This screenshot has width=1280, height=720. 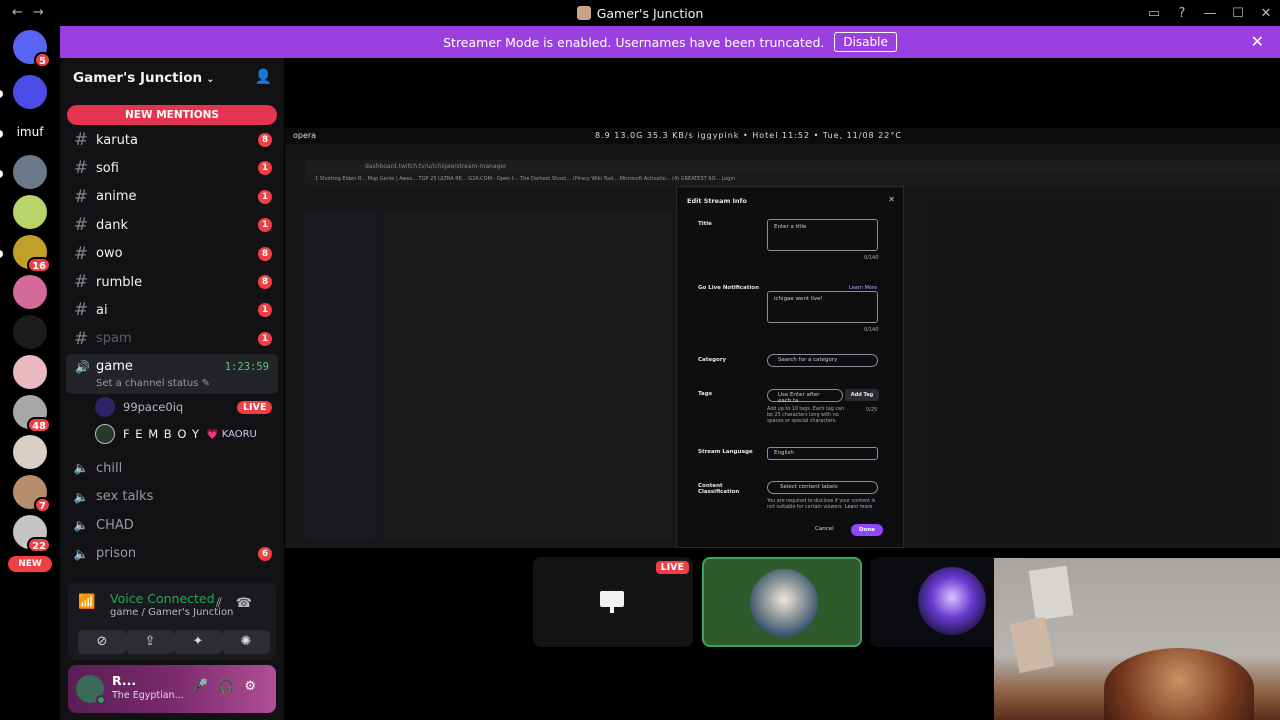 What do you see at coordinates (172, 168) in the screenshot?
I see `channel-sofi: # sofi 1` at bounding box center [172, 168].